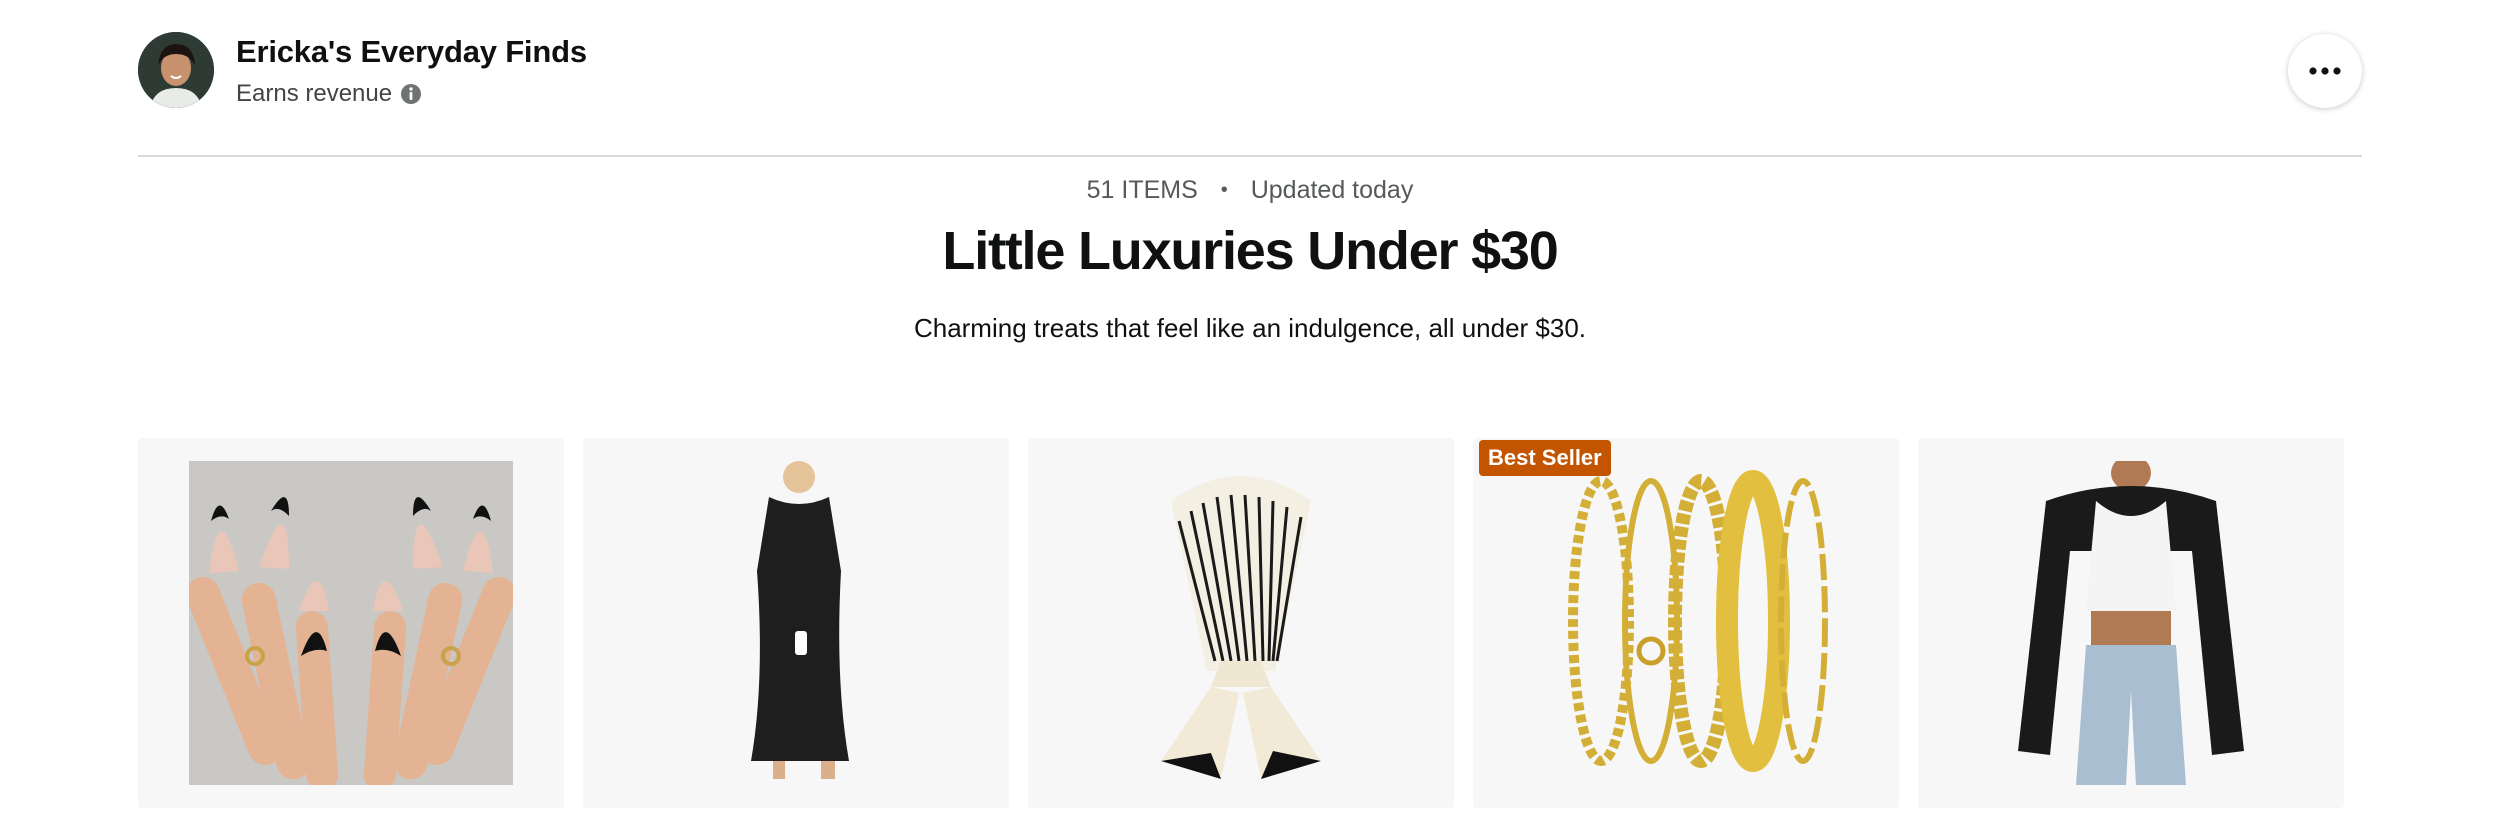 The image size is (2500, 813). What do you see at coordinates (1698, 621) in the screenshot?
I see `gold-bracelet-set-image` at bounding box center [1698, 621].